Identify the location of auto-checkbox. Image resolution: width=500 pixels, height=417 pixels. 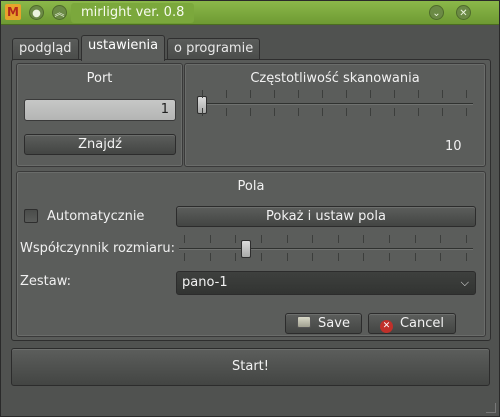
(31, 216).